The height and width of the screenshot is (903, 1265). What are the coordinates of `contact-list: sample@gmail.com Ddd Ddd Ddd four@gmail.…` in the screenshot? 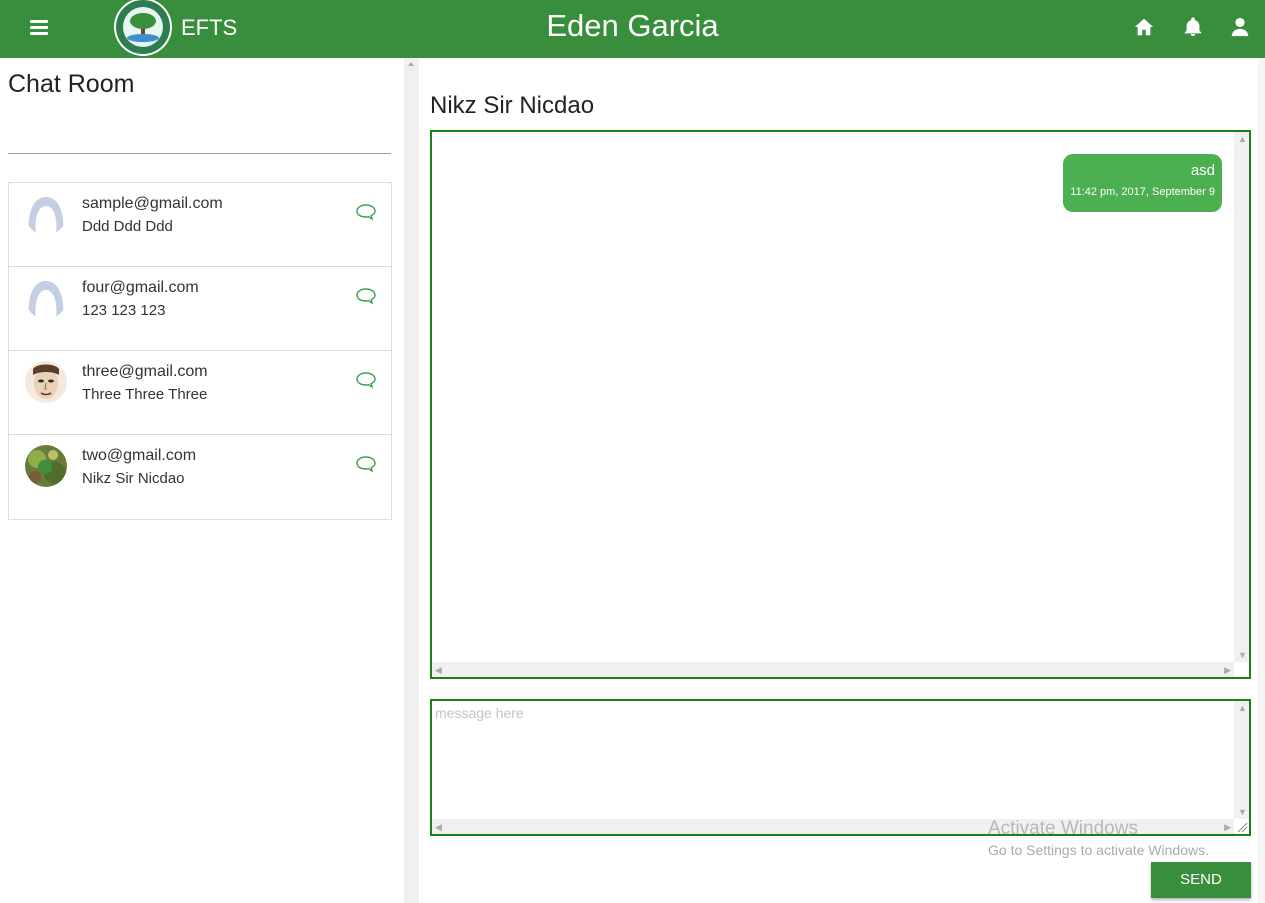 It's located at (200, 351).